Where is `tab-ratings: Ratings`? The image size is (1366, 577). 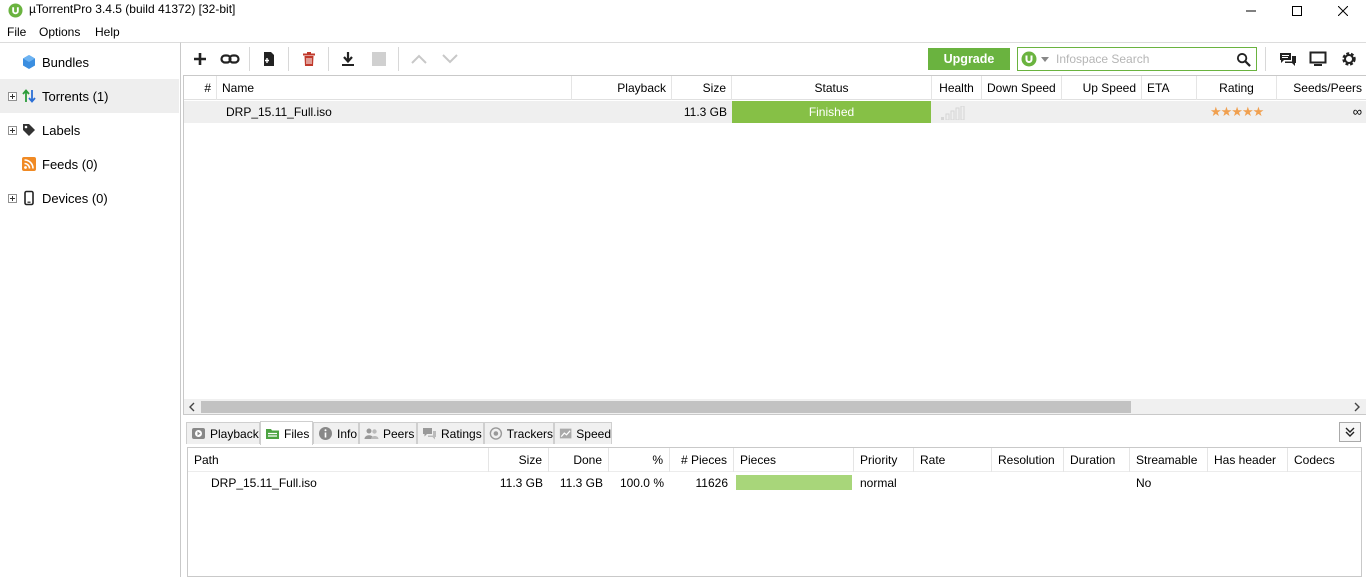
tab-ratings: Ratings is located at coordinates (450, 433).